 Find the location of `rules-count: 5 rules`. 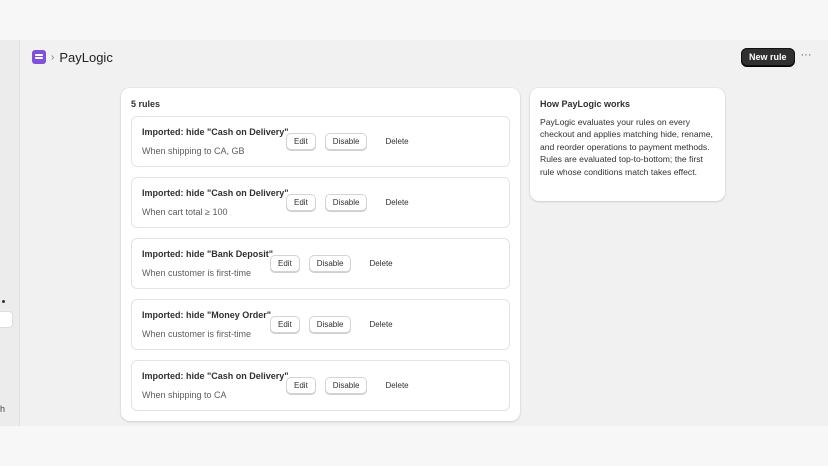

rules-count: 5 rules is located at coordinates (146, 104).